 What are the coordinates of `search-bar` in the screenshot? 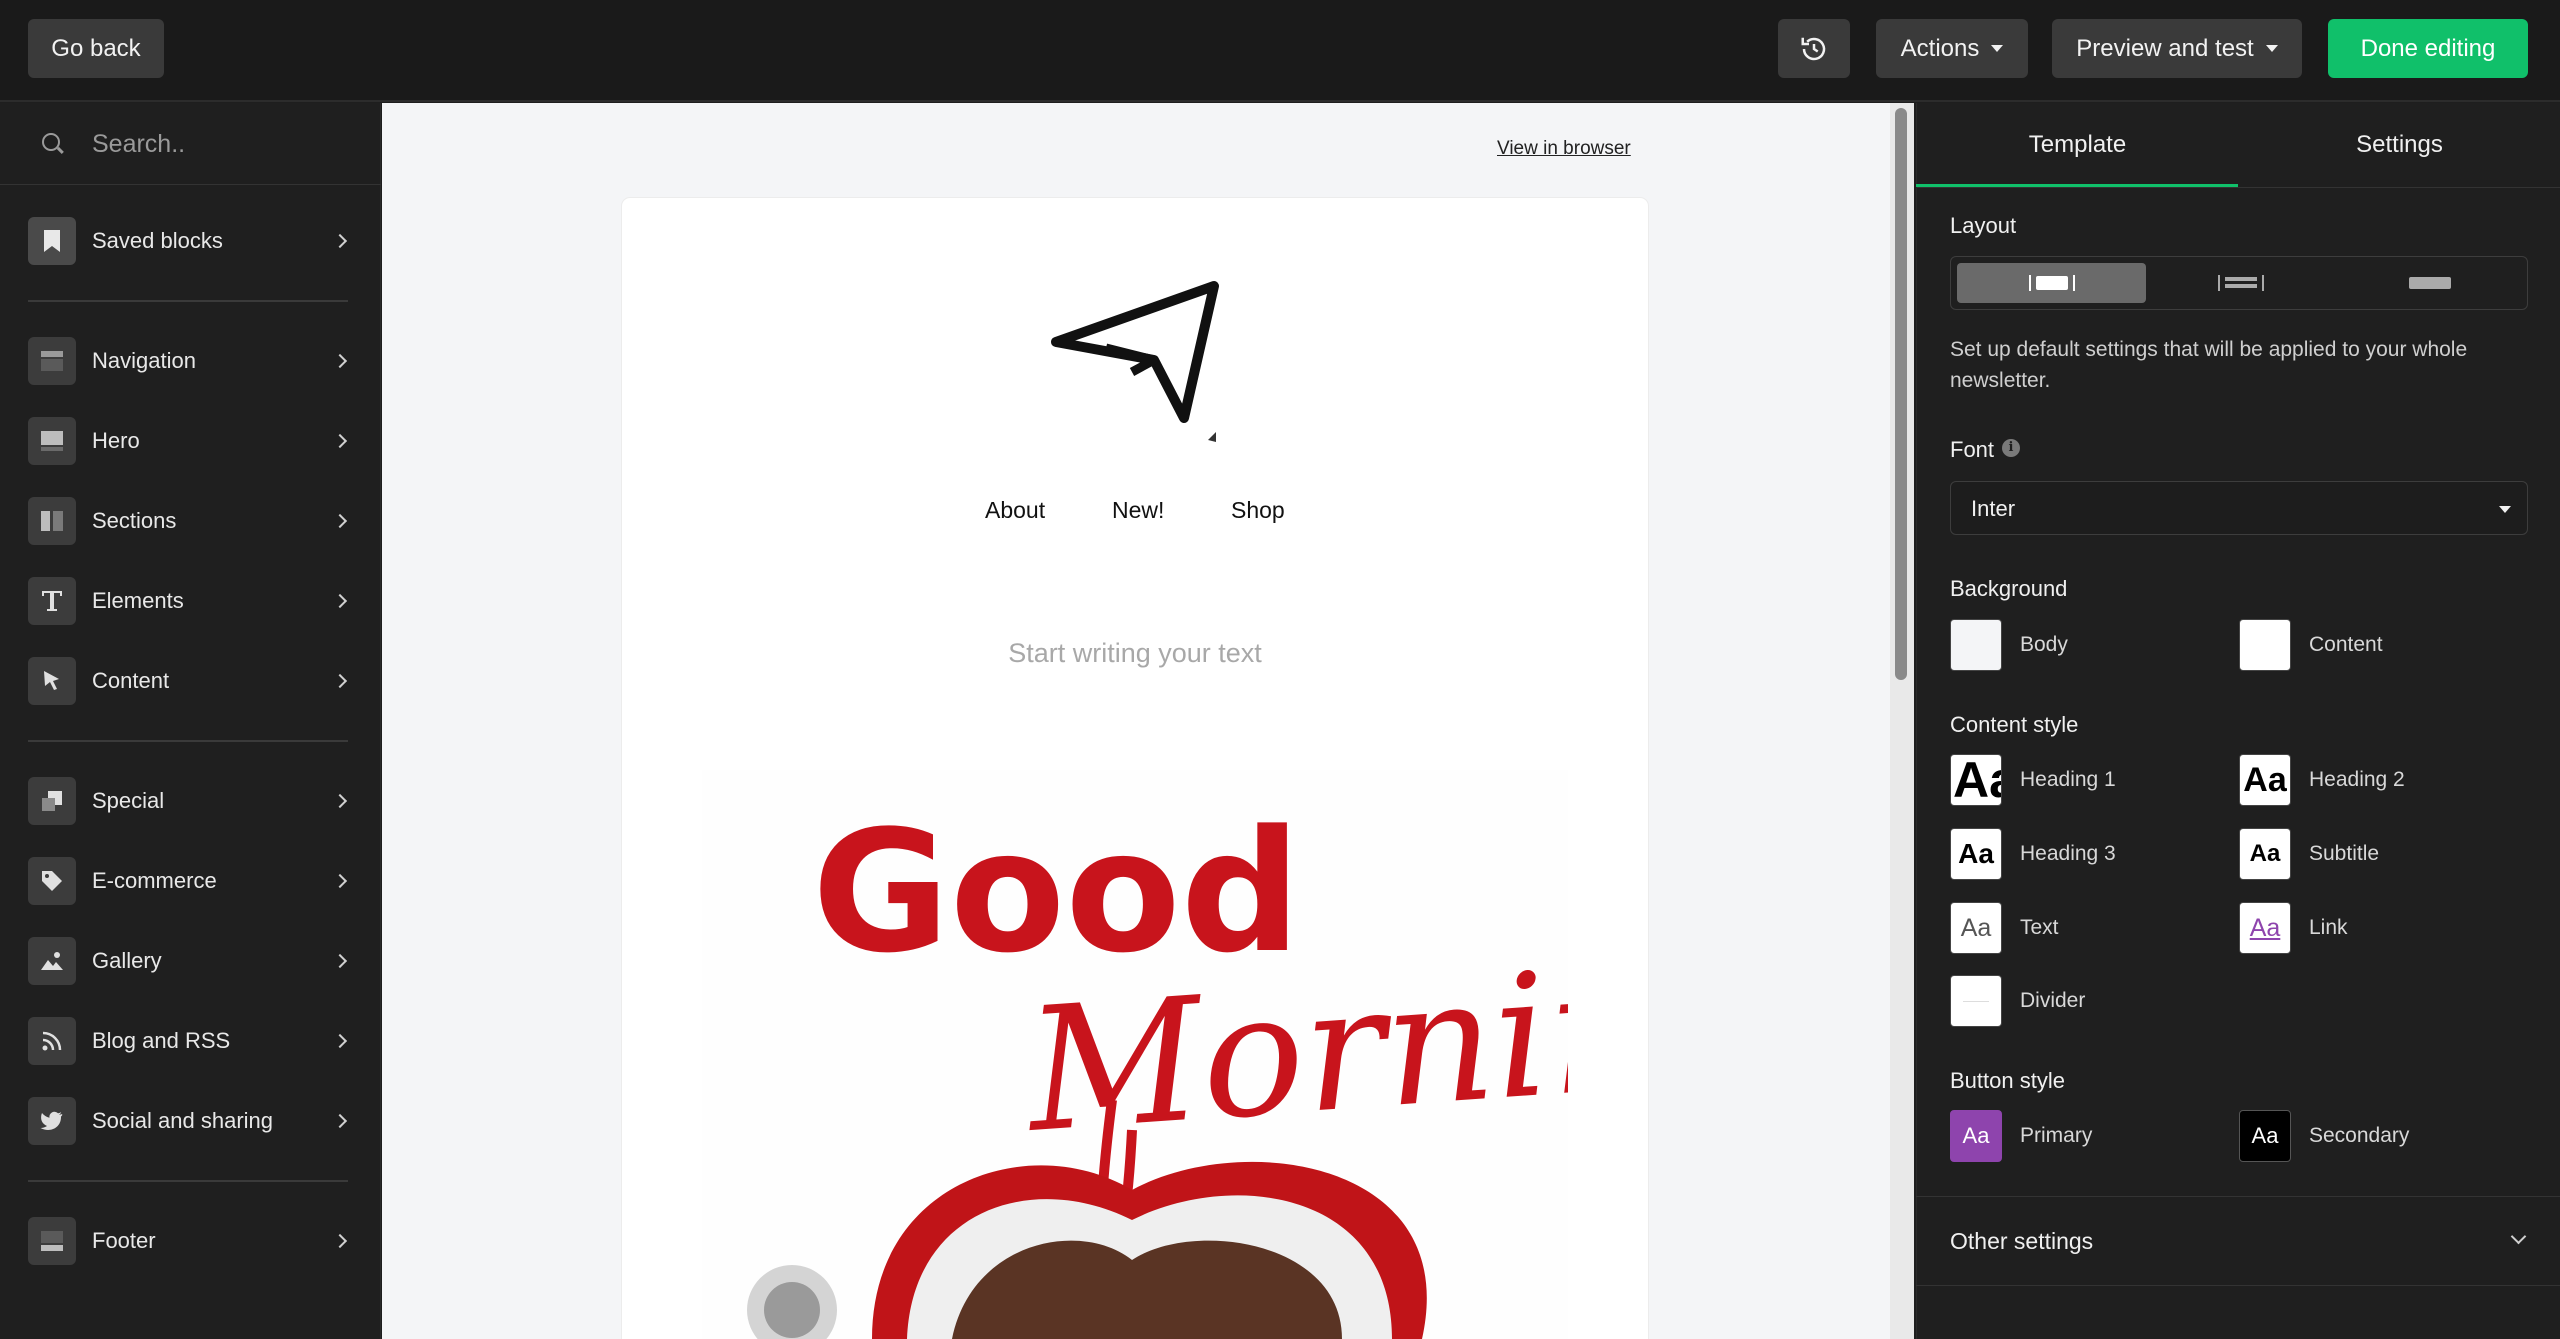 It's located at (190, 144).